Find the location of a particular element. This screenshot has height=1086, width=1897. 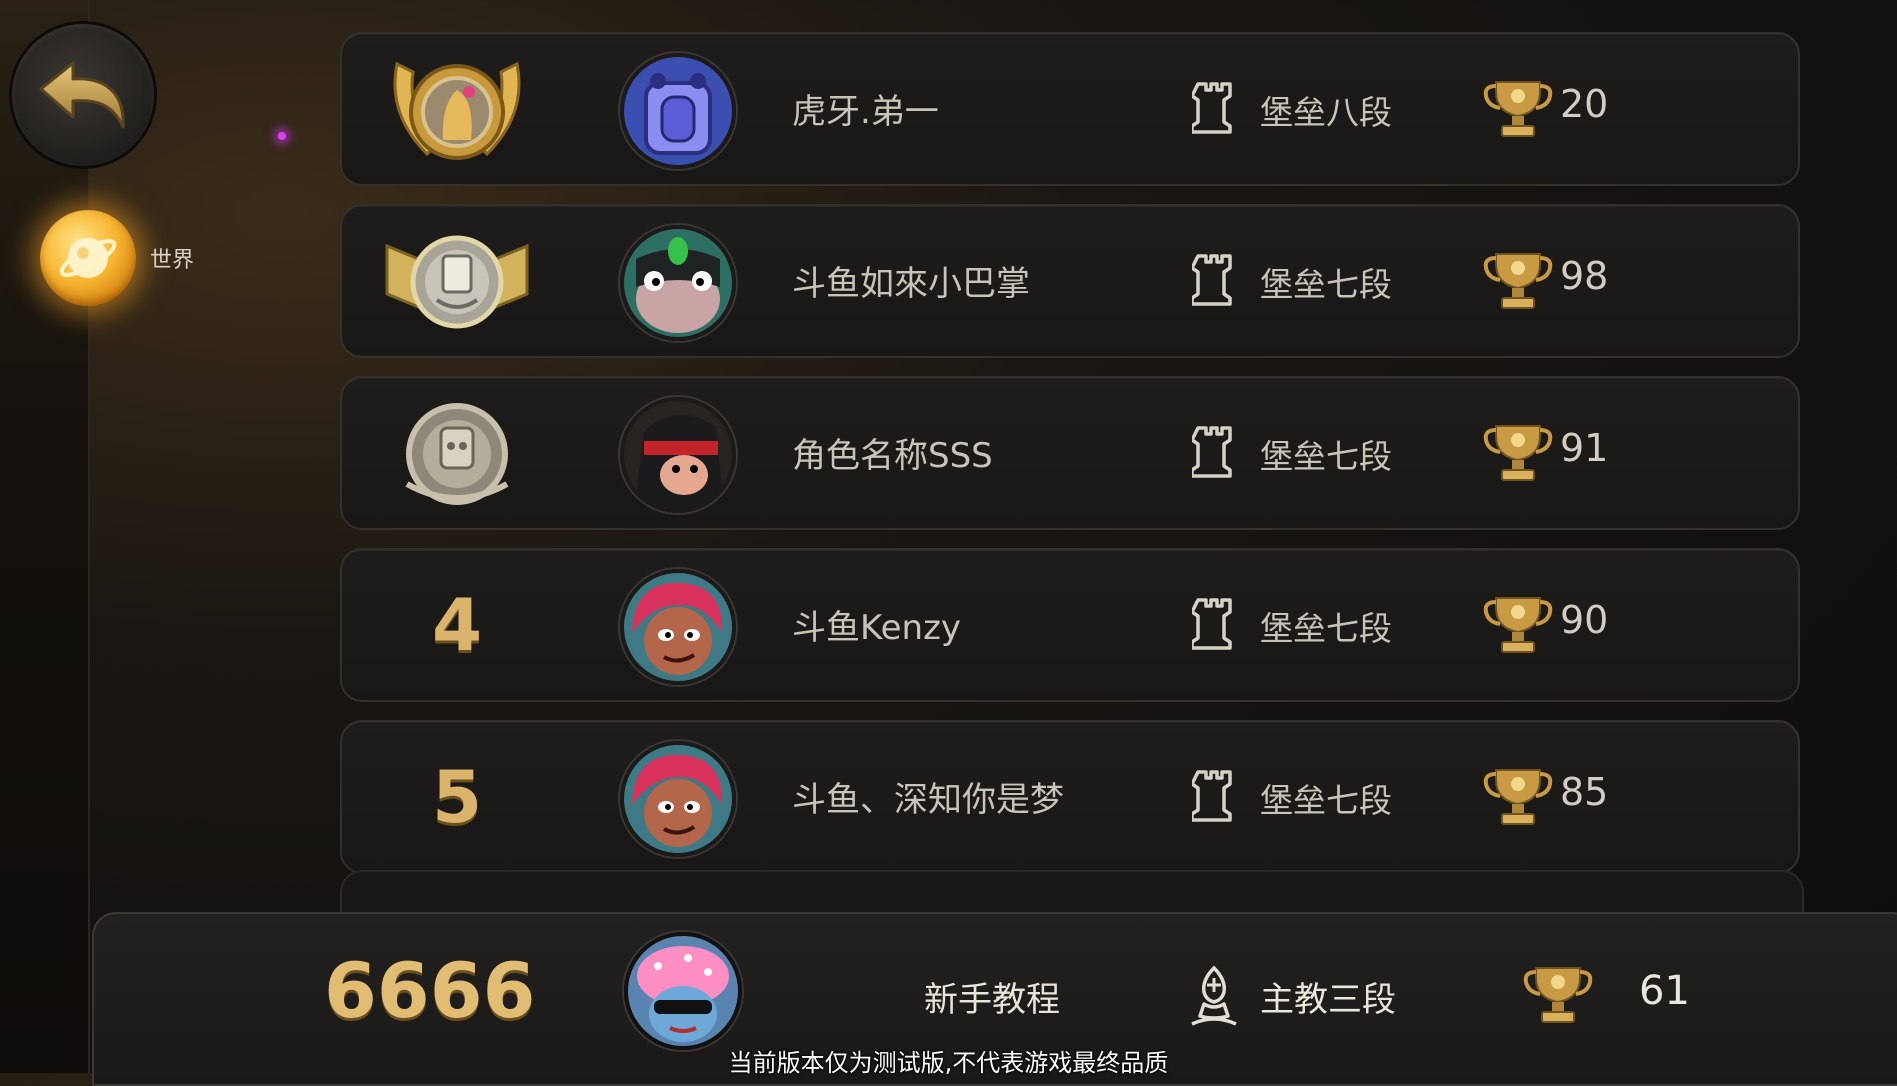

rank-number-slot: 5 is located at coordinates (457, 797).